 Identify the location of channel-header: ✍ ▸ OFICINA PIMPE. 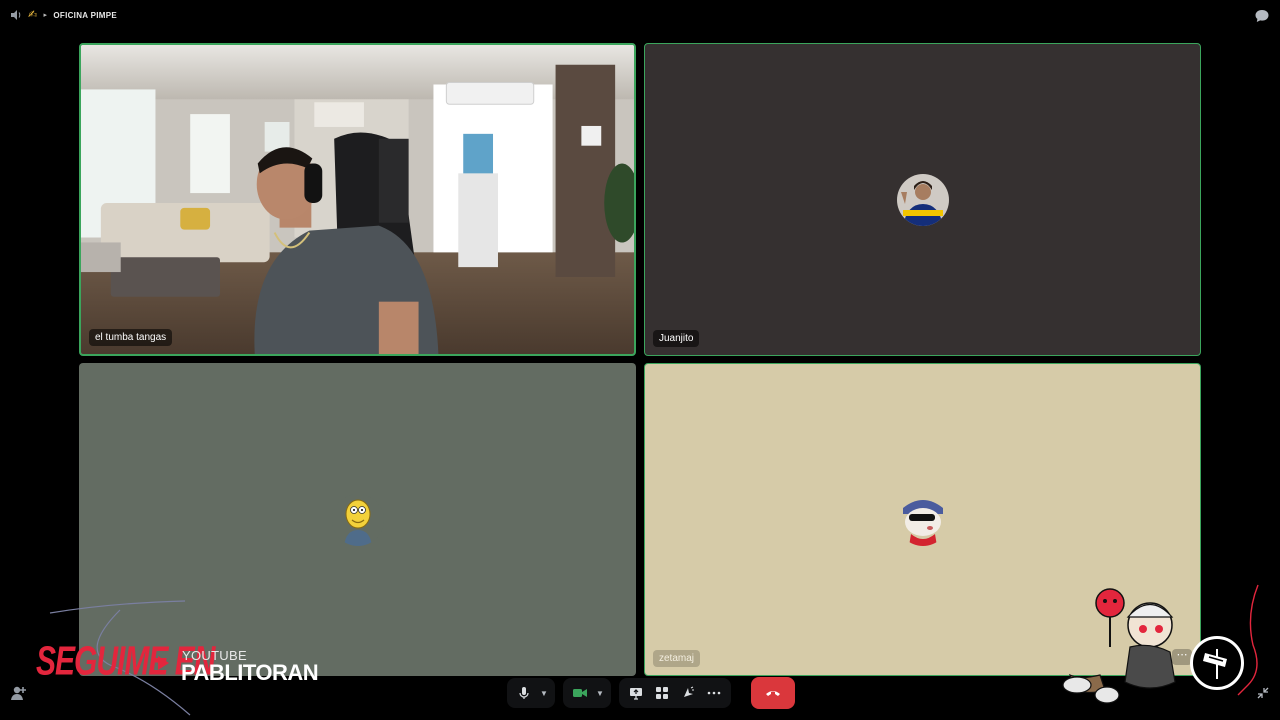
(63, 15).